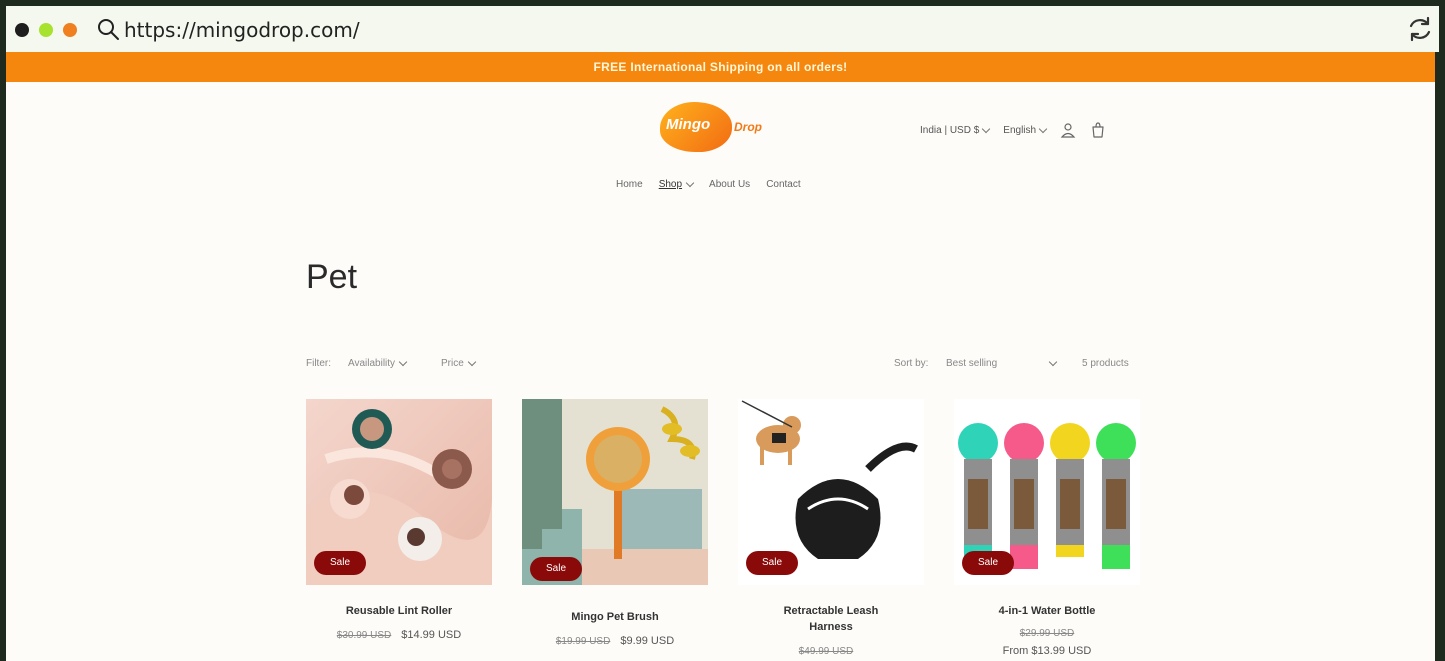 This screenshot has height=661, width=1445. I want to click on product-name: Retractable Leash Harness, so click(831, 619).